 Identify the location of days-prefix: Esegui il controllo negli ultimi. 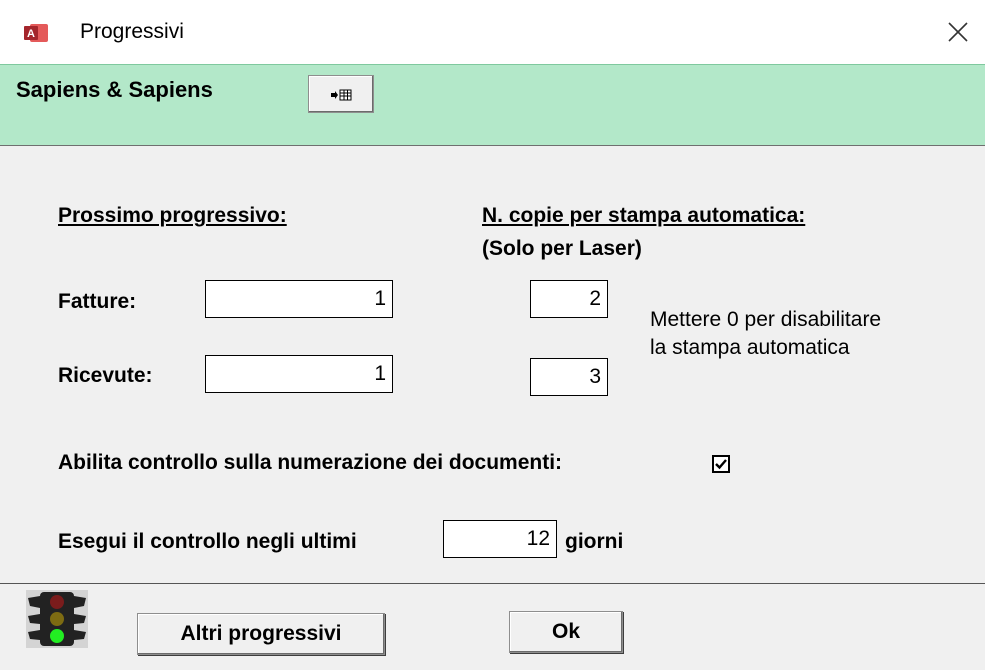
(207, 541).